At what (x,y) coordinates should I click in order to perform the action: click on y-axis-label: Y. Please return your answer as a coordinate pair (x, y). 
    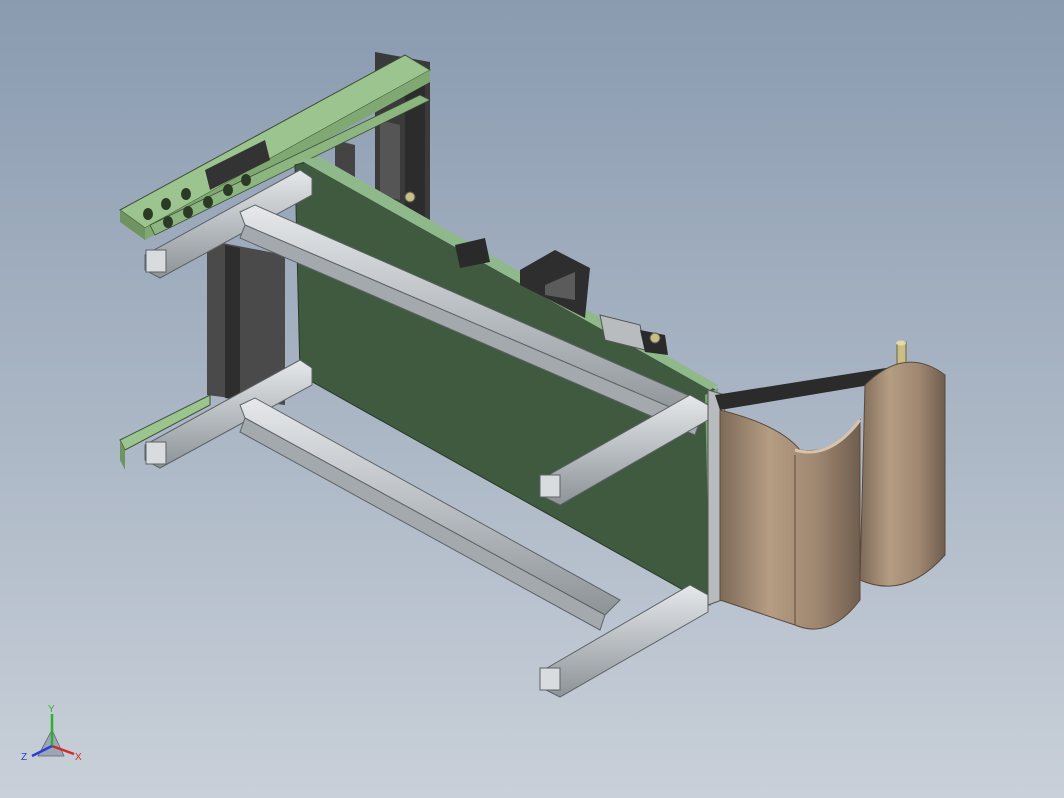
    Looking at the image, I should click on (51, 709).